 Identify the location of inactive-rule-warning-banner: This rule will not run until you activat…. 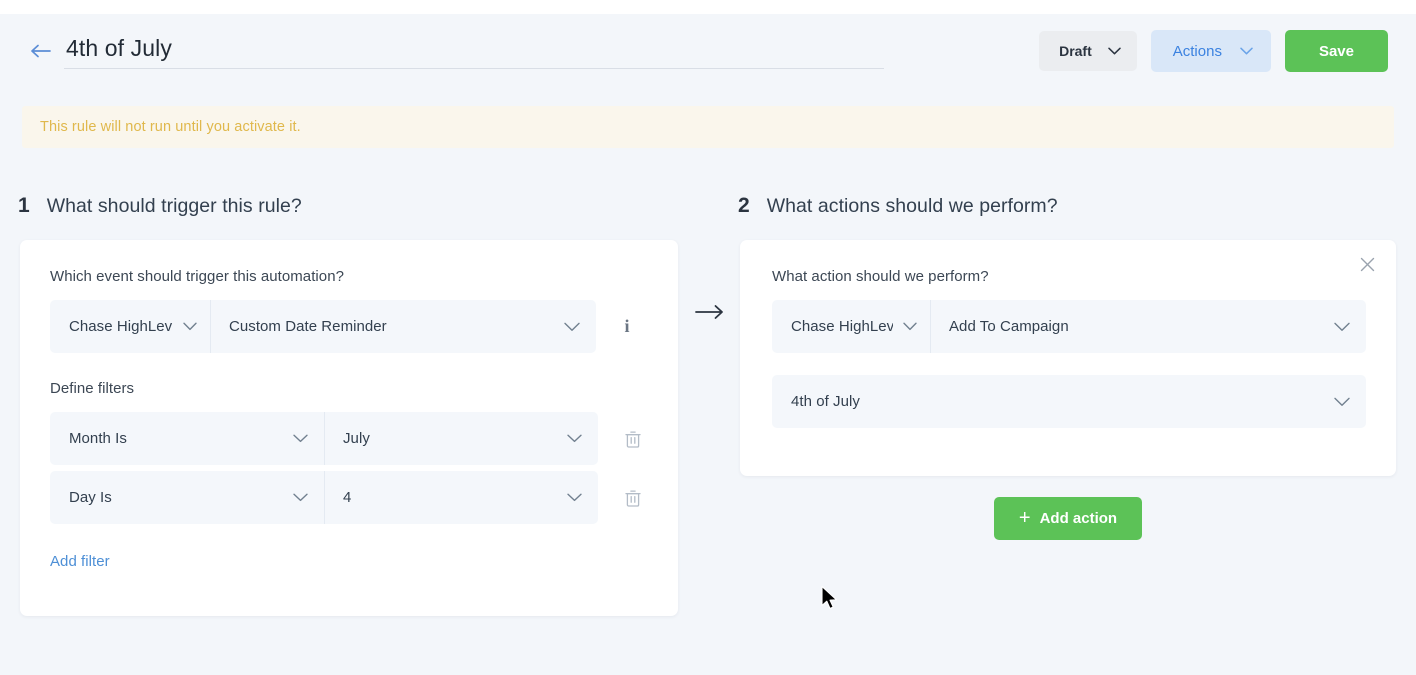
(708, 127).